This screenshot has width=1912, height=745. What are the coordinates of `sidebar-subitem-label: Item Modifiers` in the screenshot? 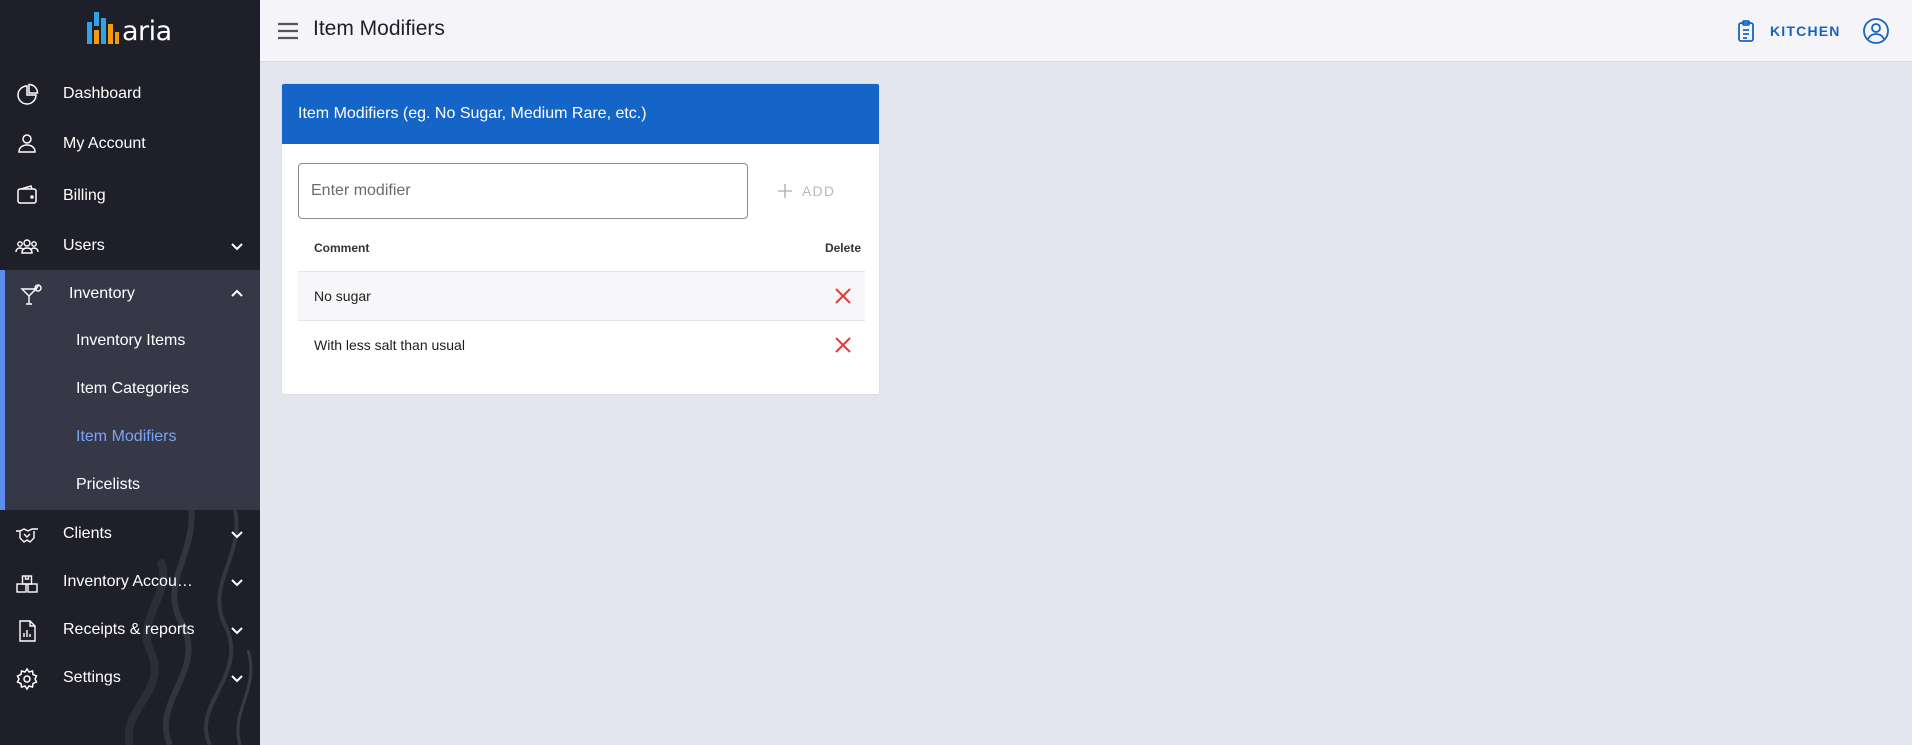 It's located at (126, 436).